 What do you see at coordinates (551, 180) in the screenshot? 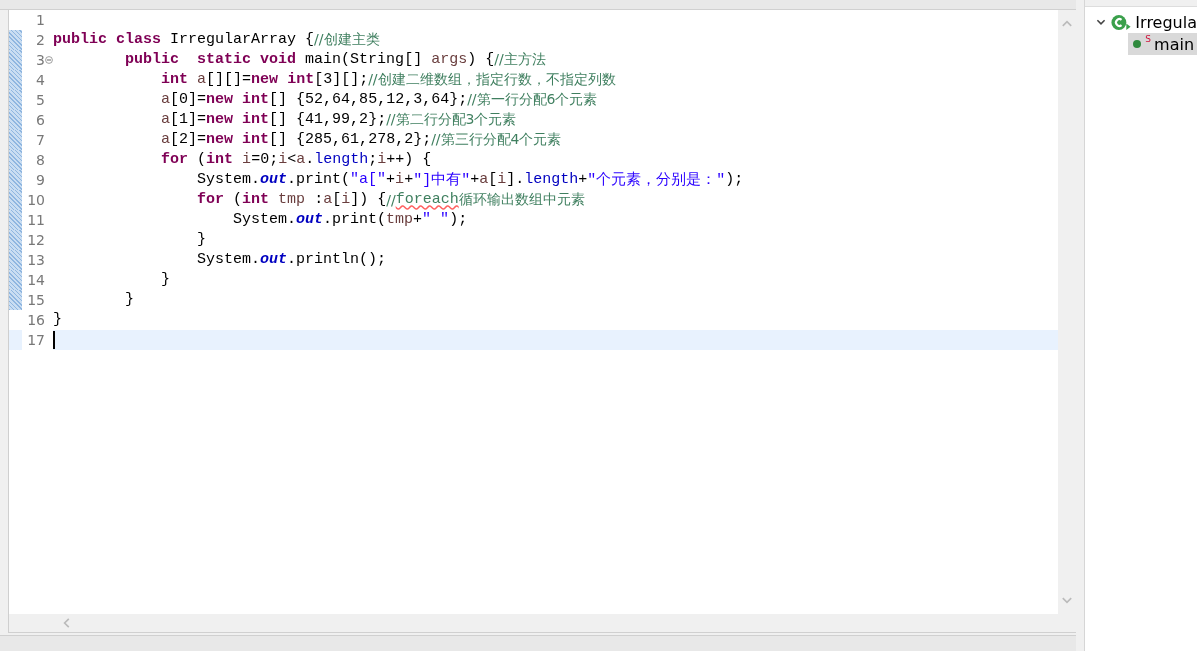
I see `member-text: length` at bounding box center [551, 180].